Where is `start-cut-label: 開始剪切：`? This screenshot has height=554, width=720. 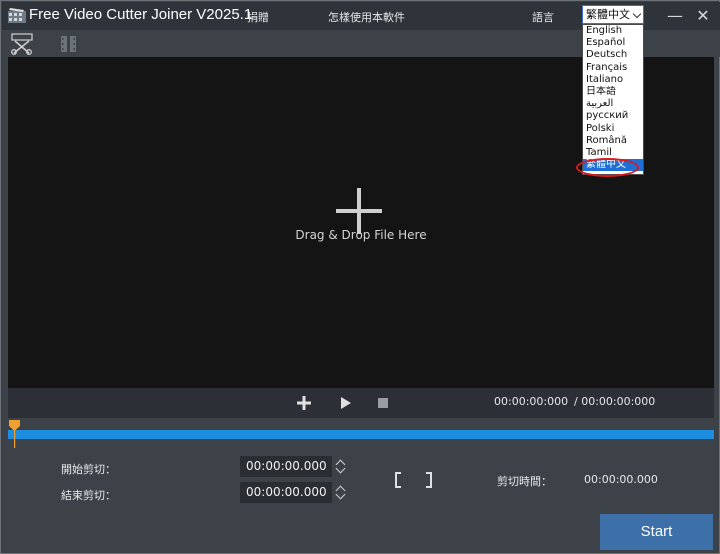 start-cut-label: 開始剪切： is located at coordinates (88, 469).